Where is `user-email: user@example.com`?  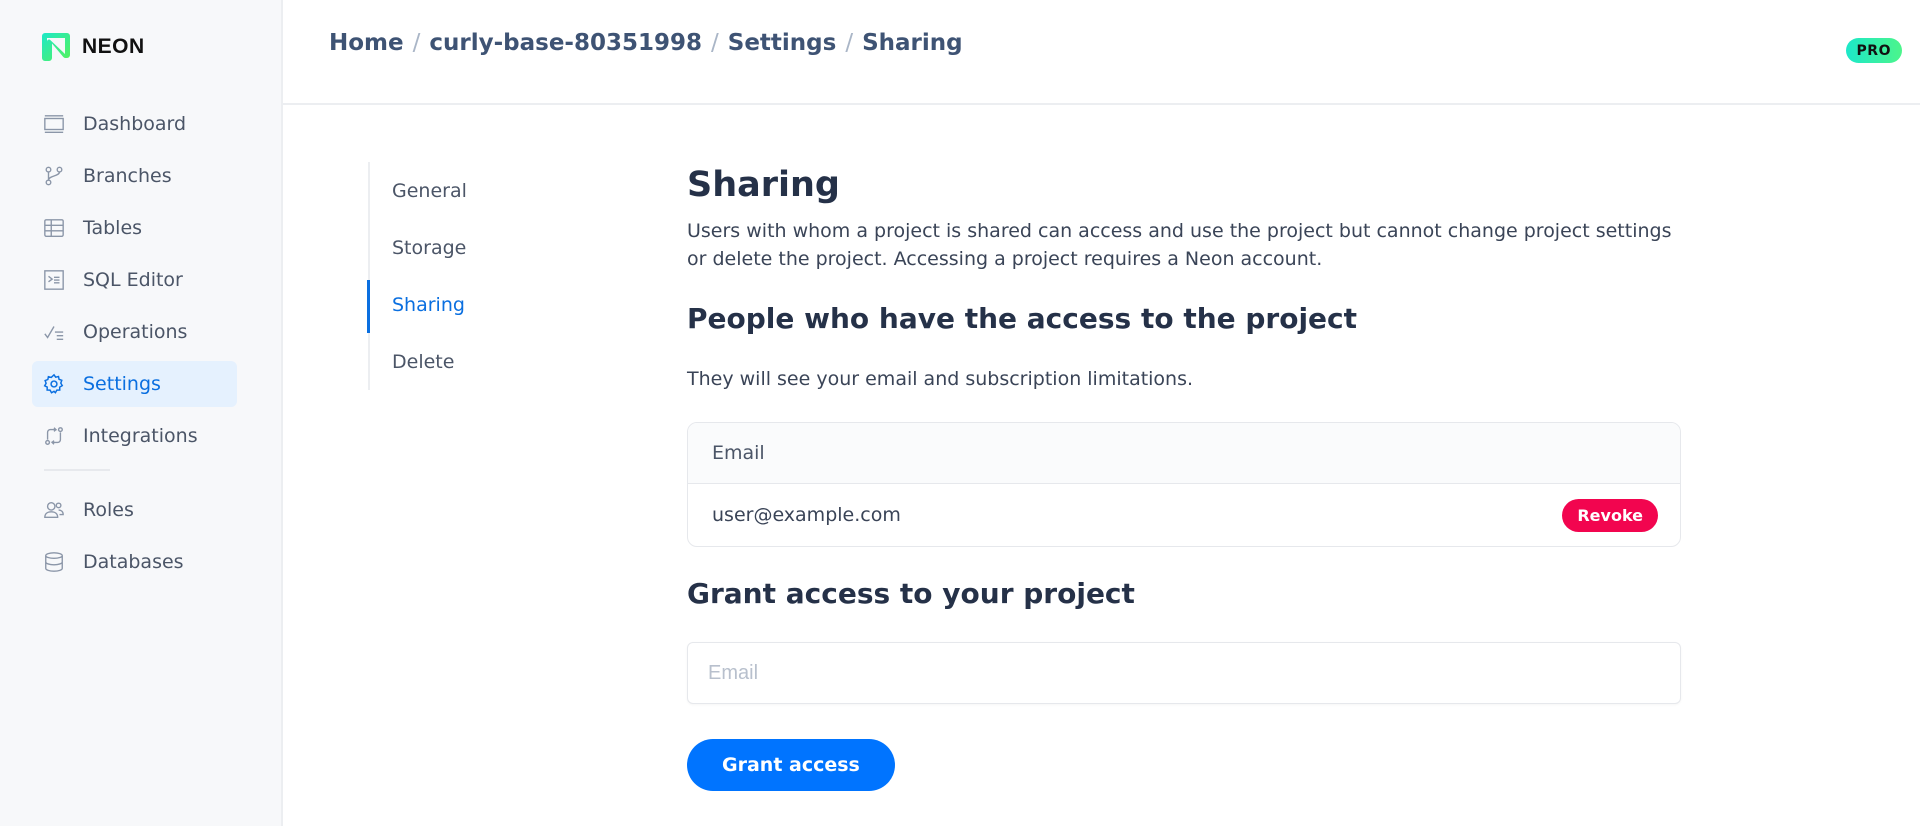 user-email: user@example.com is located at coordinates (806, 515).